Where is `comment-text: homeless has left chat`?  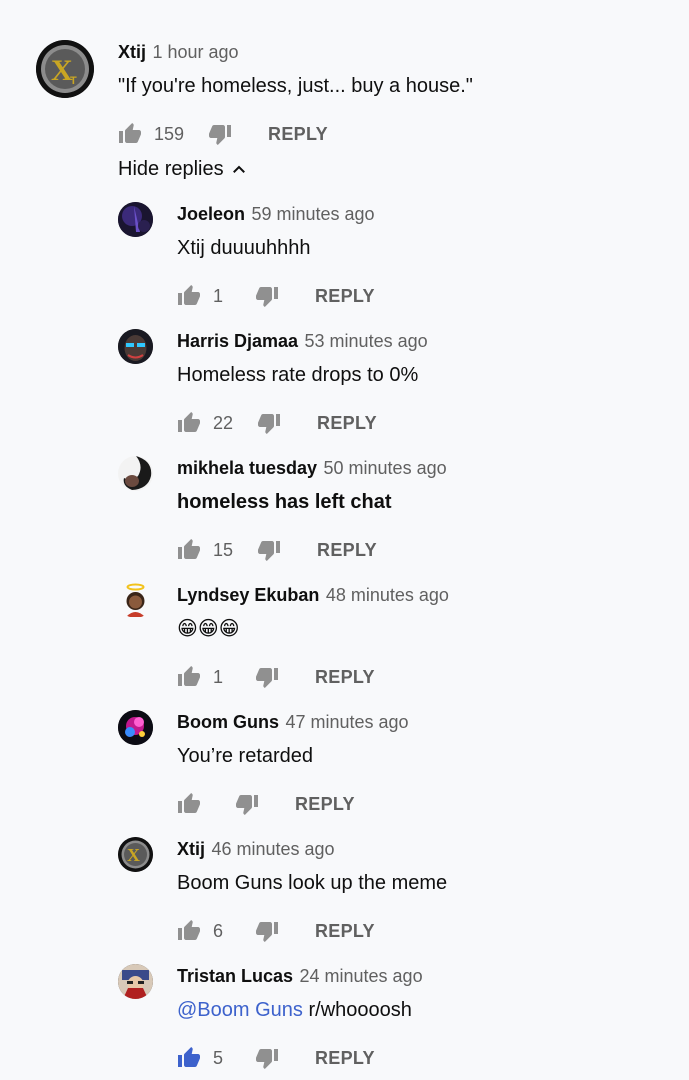 comment-text: homeless has left chat is located at coordinates (284, 502).